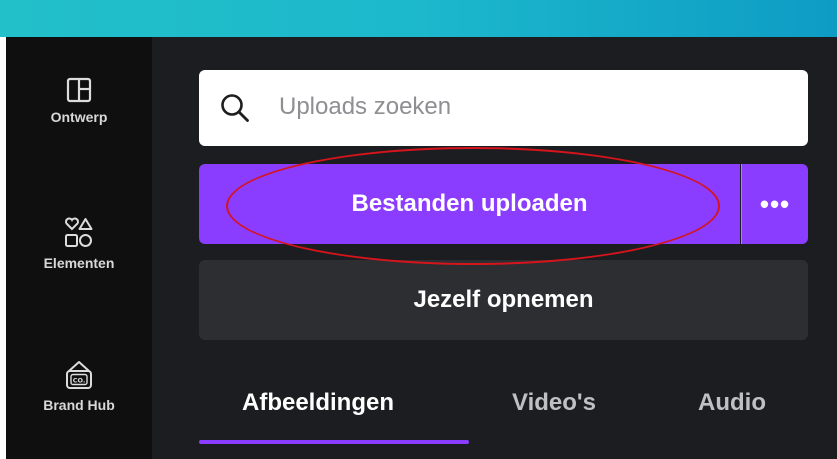  I want to click on tab-videos: Video's, so click(554, 403).